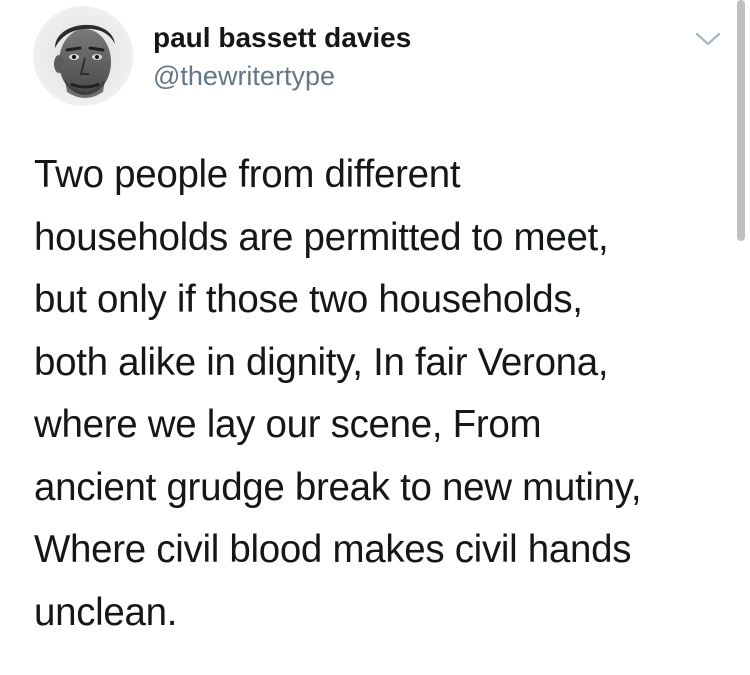 The image size is (750, 675). I want to click on avatar, so click(83, 56).